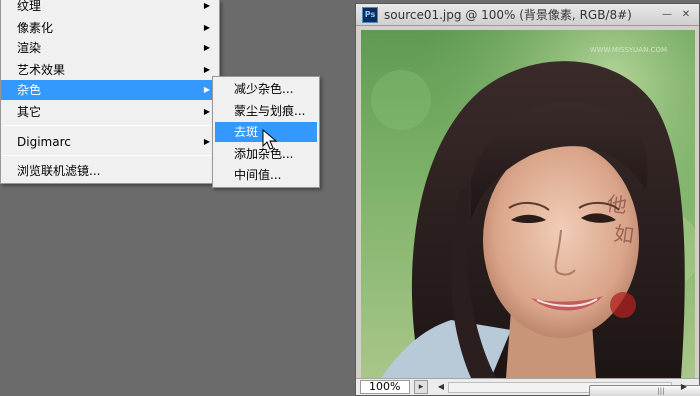  I want to click on minimize-icon: —, so click(667, 14).